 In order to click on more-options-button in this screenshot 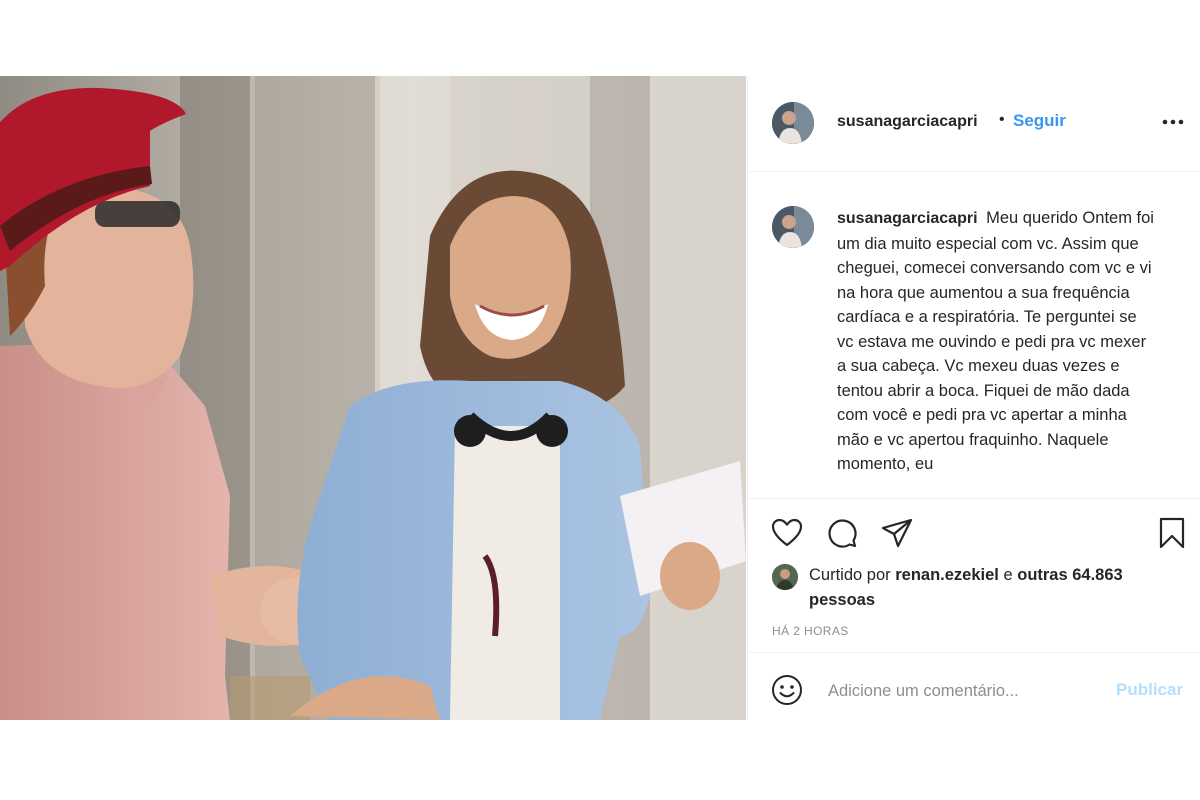, I will do `click(1174, 122)`.